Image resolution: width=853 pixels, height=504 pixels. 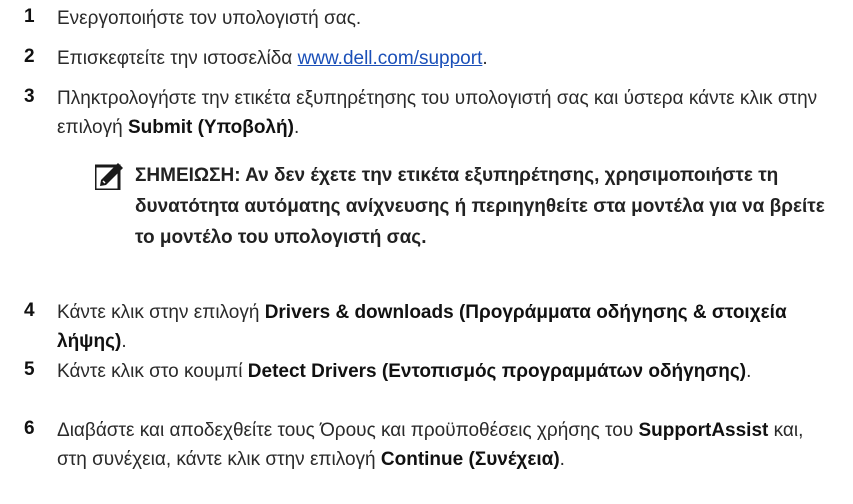 What do you see at coordinates (152, 371) in the screenshot?
I see `step-text-content: Κάντε κλικ στο κουμπί` at bounding box center [152, 371].